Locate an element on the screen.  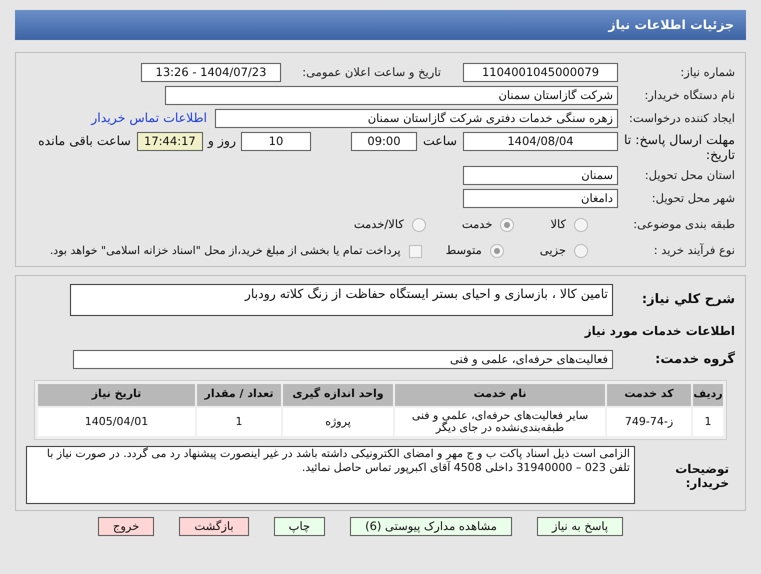
table-cell: 1405/04/01 is located at coordinates (116, 422).